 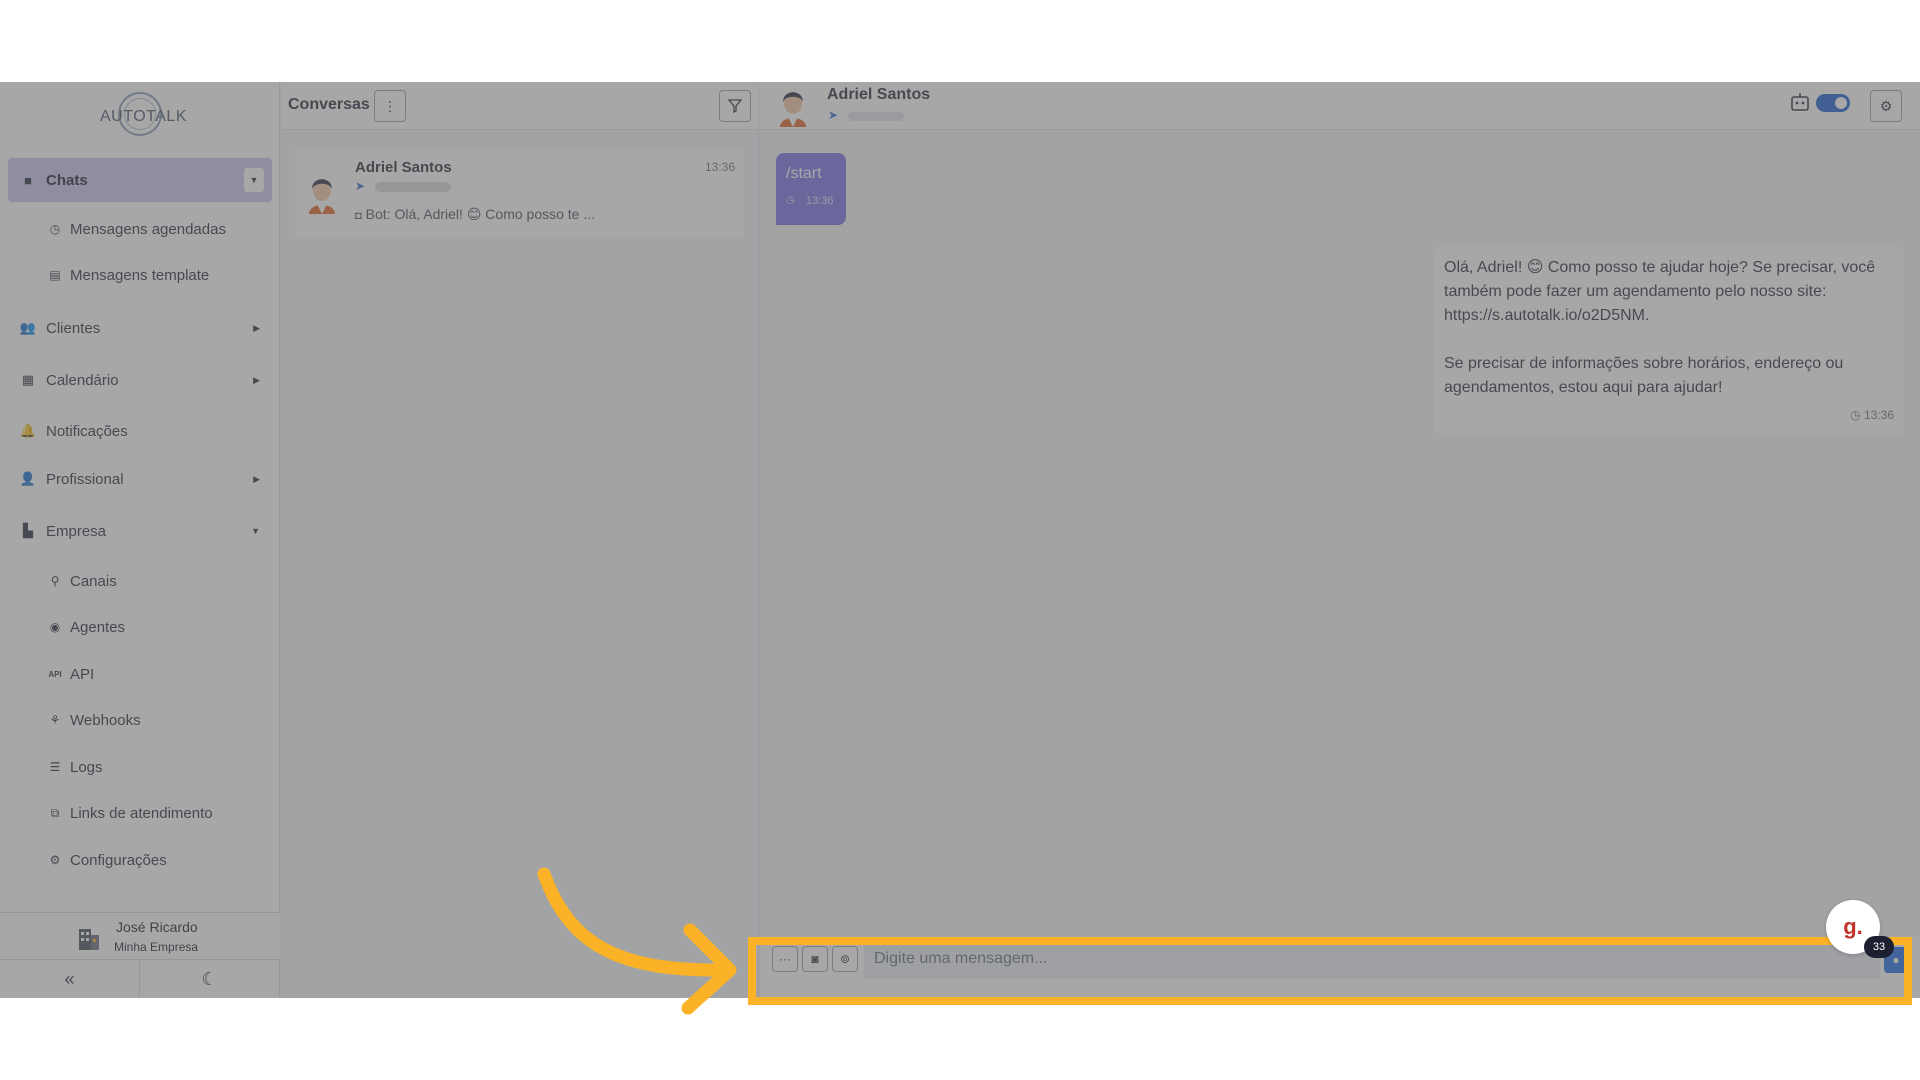 I want to click on camera-icon: ◙, so click(x=815, y=959).